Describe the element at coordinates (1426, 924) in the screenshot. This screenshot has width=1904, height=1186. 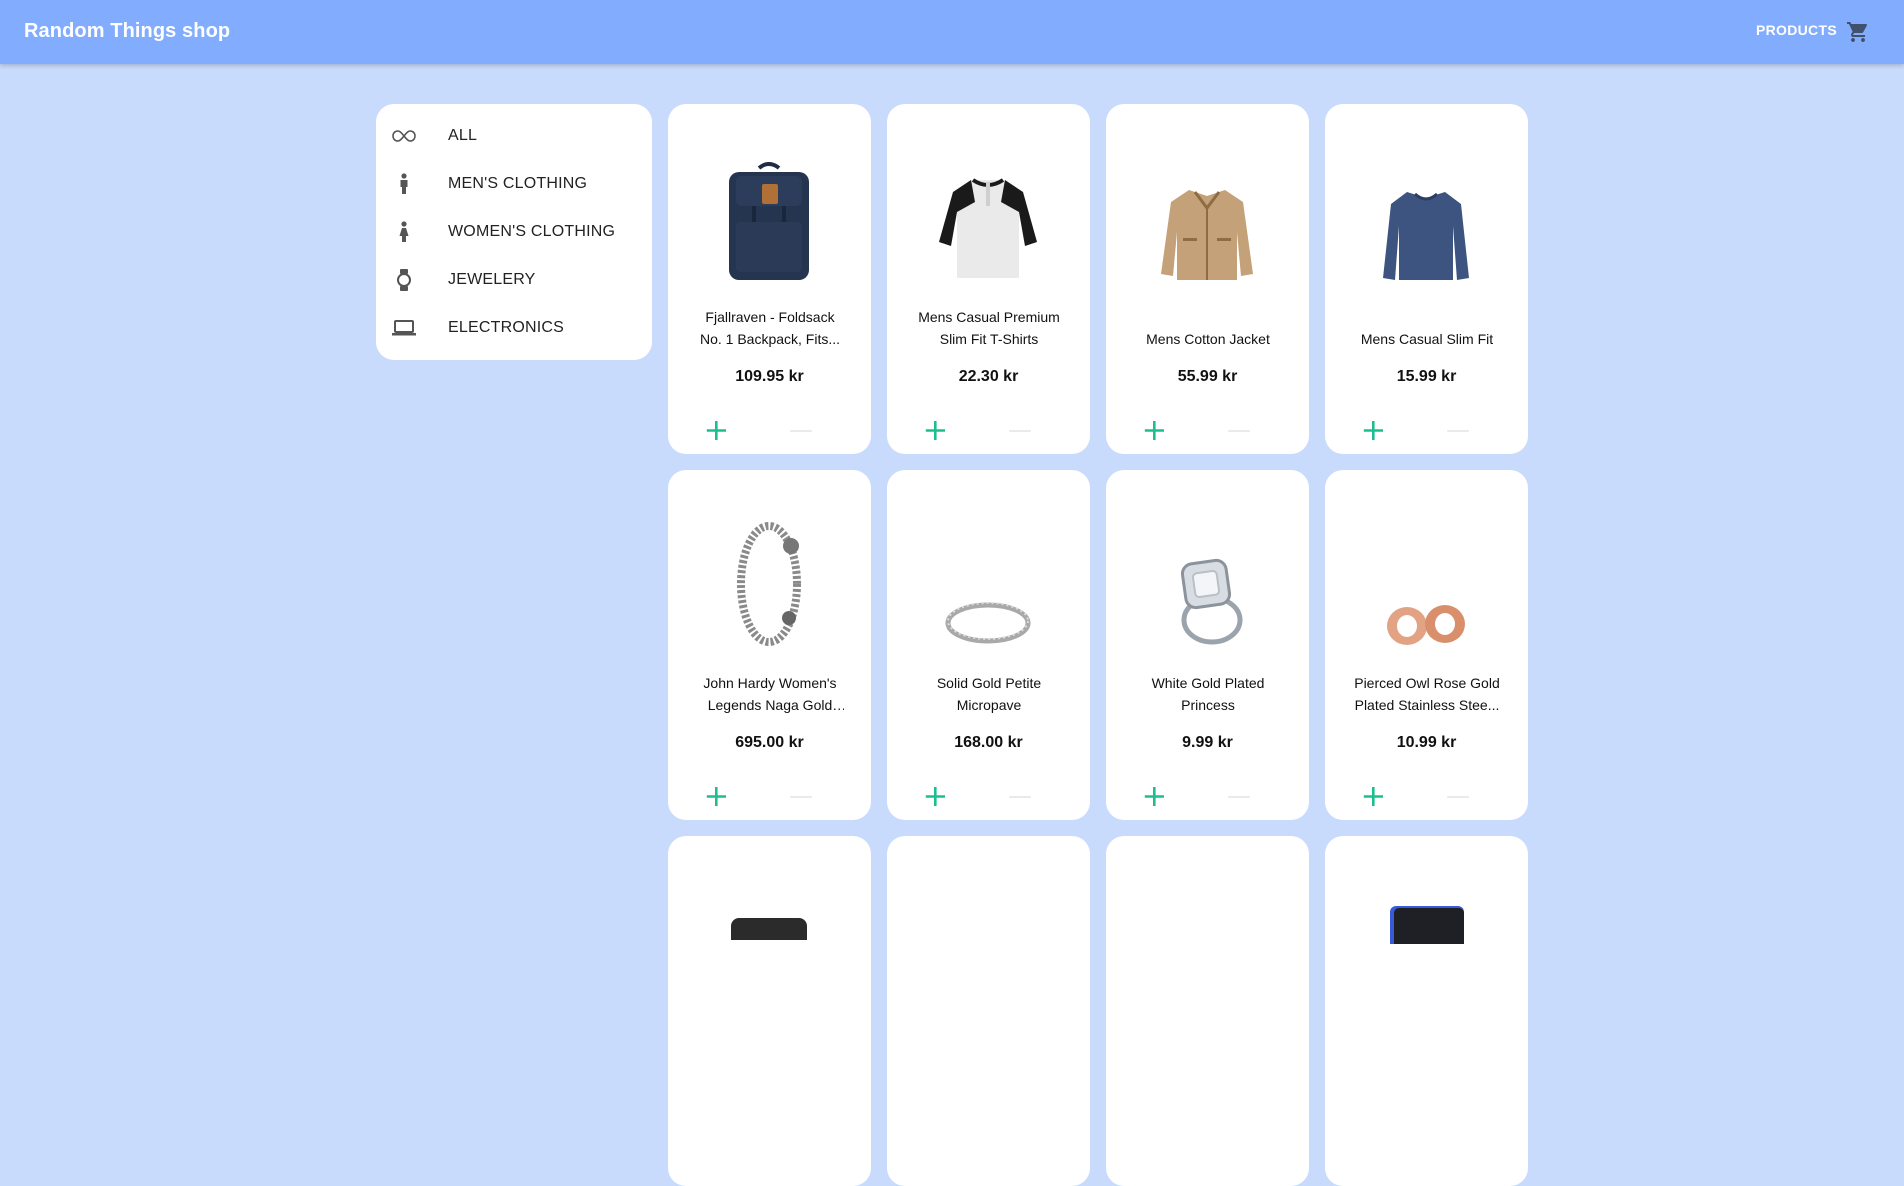
I see `product-image-ssd` at that location.